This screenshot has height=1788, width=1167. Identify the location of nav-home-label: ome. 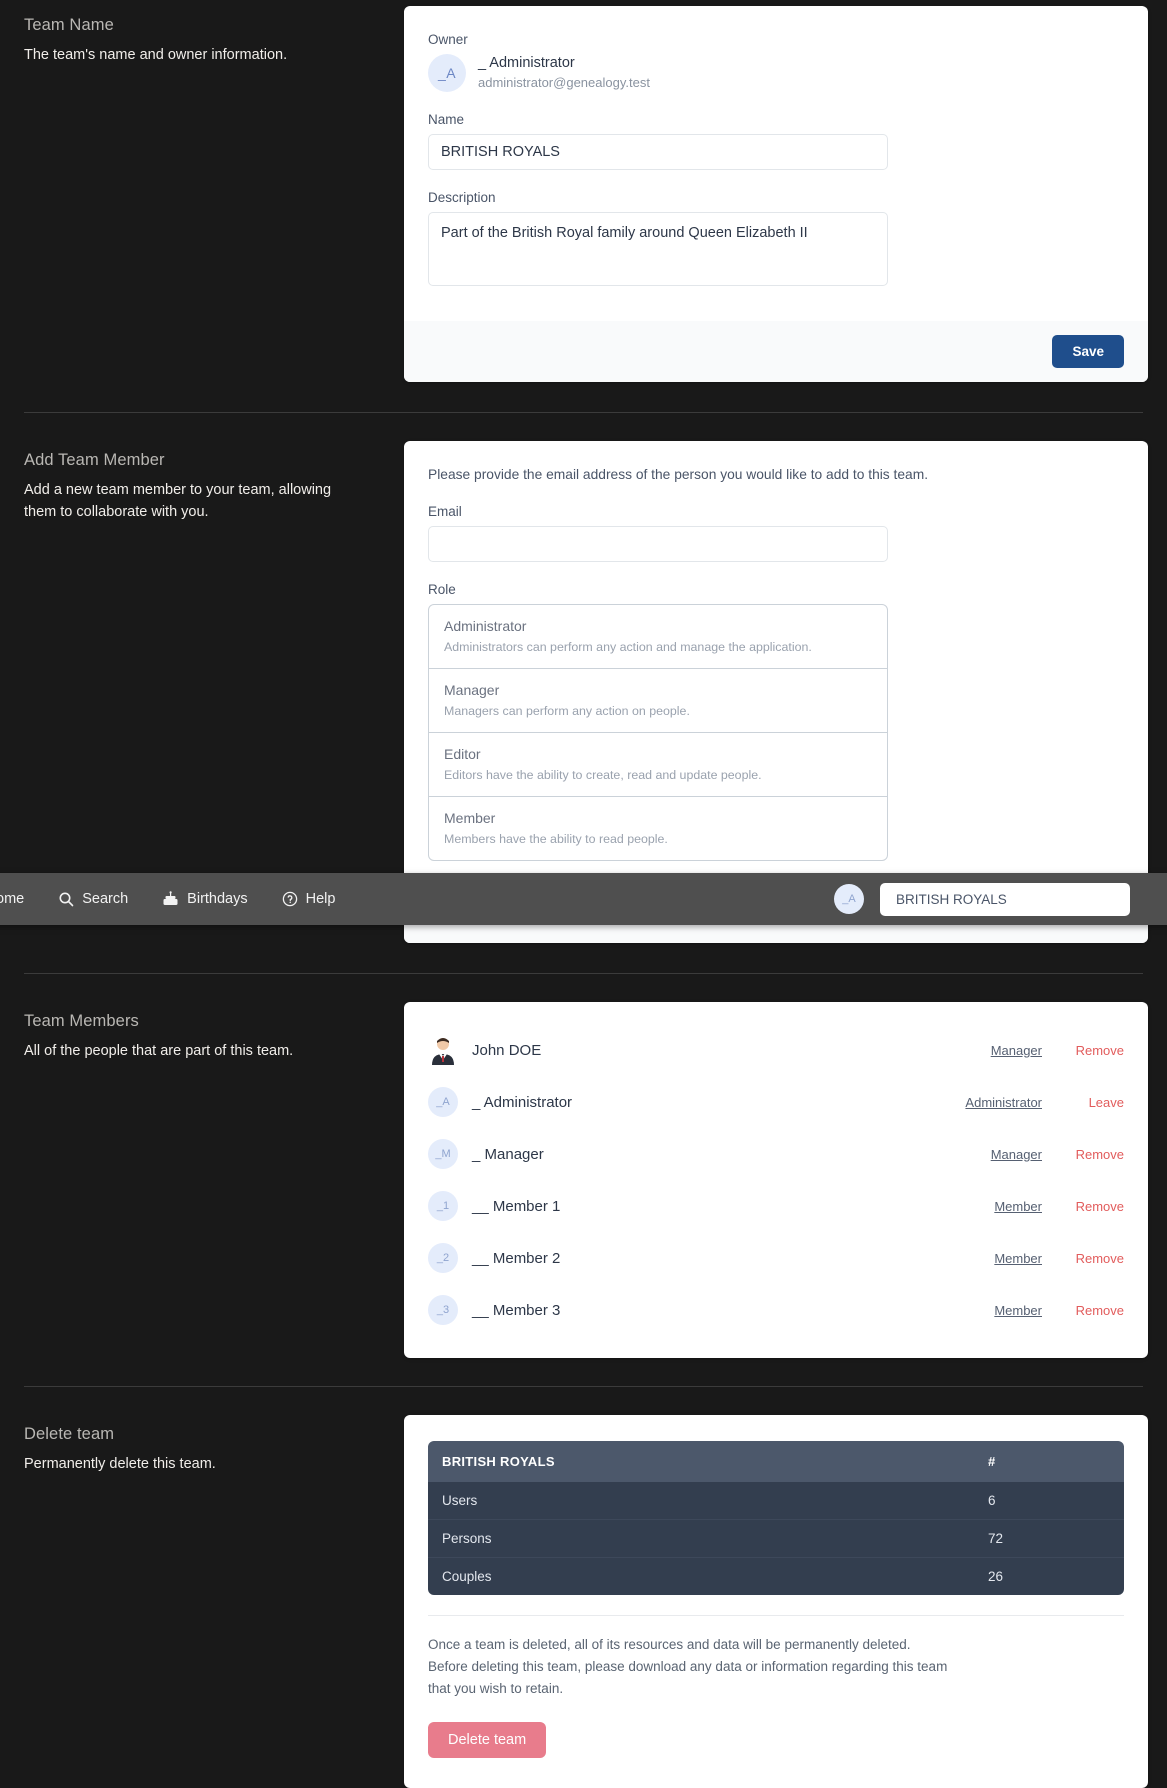
(12, 899).